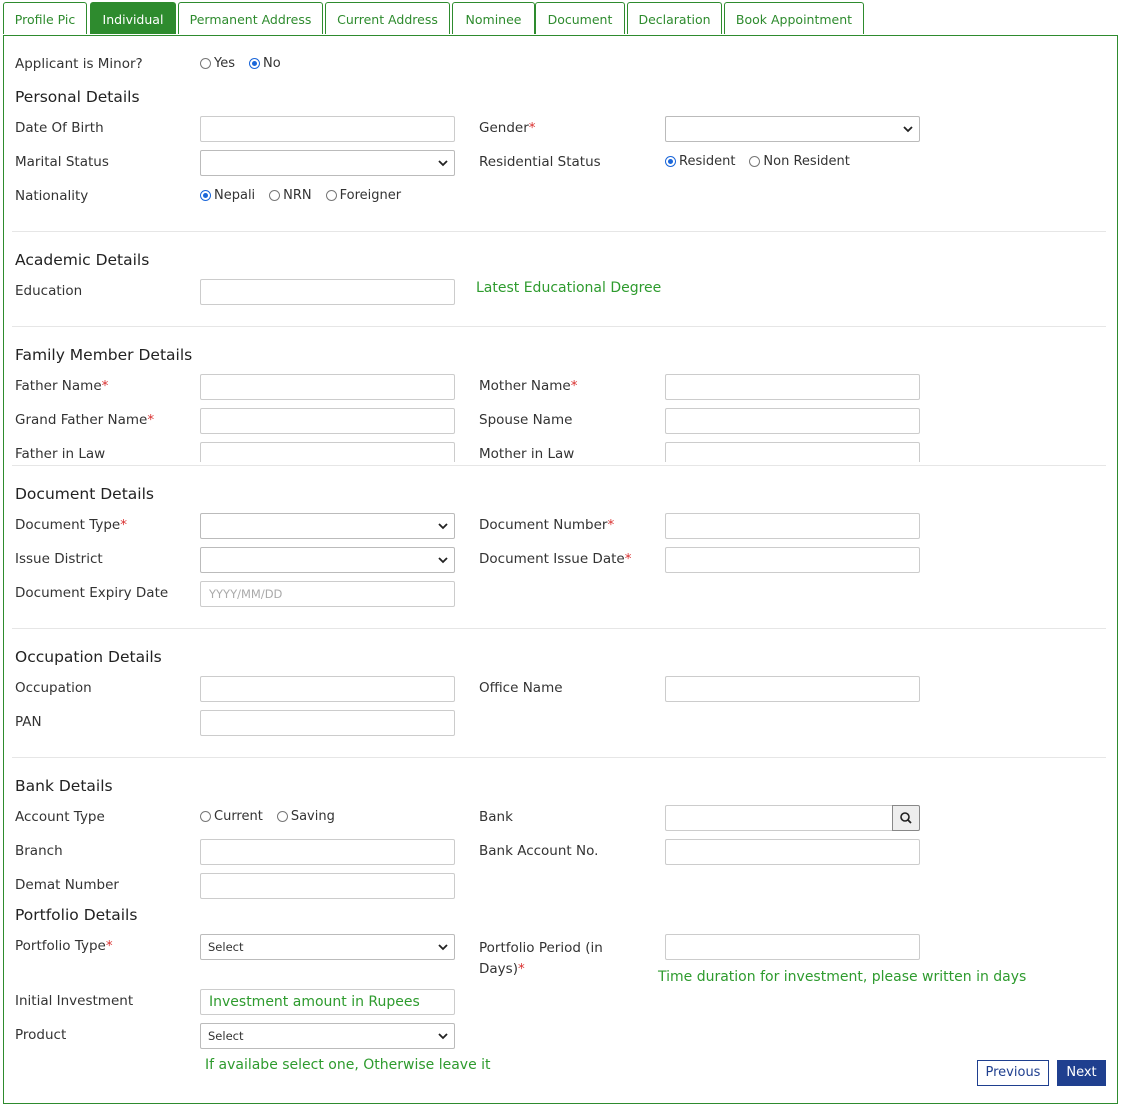 The image size is (1126, 1114). I want to click on radio-label: NRN, so click(297, 195).